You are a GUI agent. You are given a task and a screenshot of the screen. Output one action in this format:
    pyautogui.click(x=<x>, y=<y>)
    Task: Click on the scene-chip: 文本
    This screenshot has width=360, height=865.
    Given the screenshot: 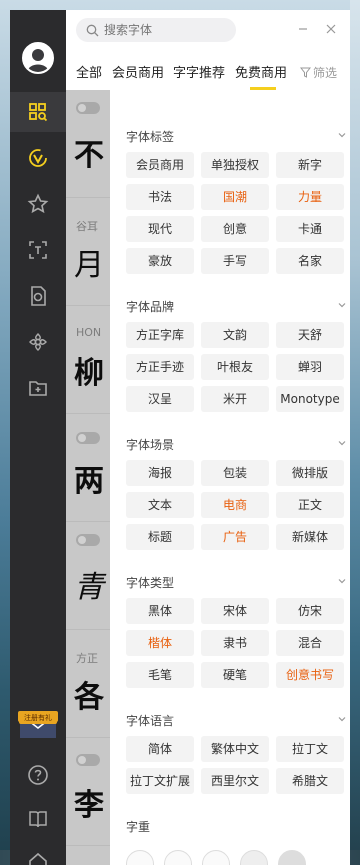 What is the action you would take?
    pyautogui.click(x=160, y=505)
    